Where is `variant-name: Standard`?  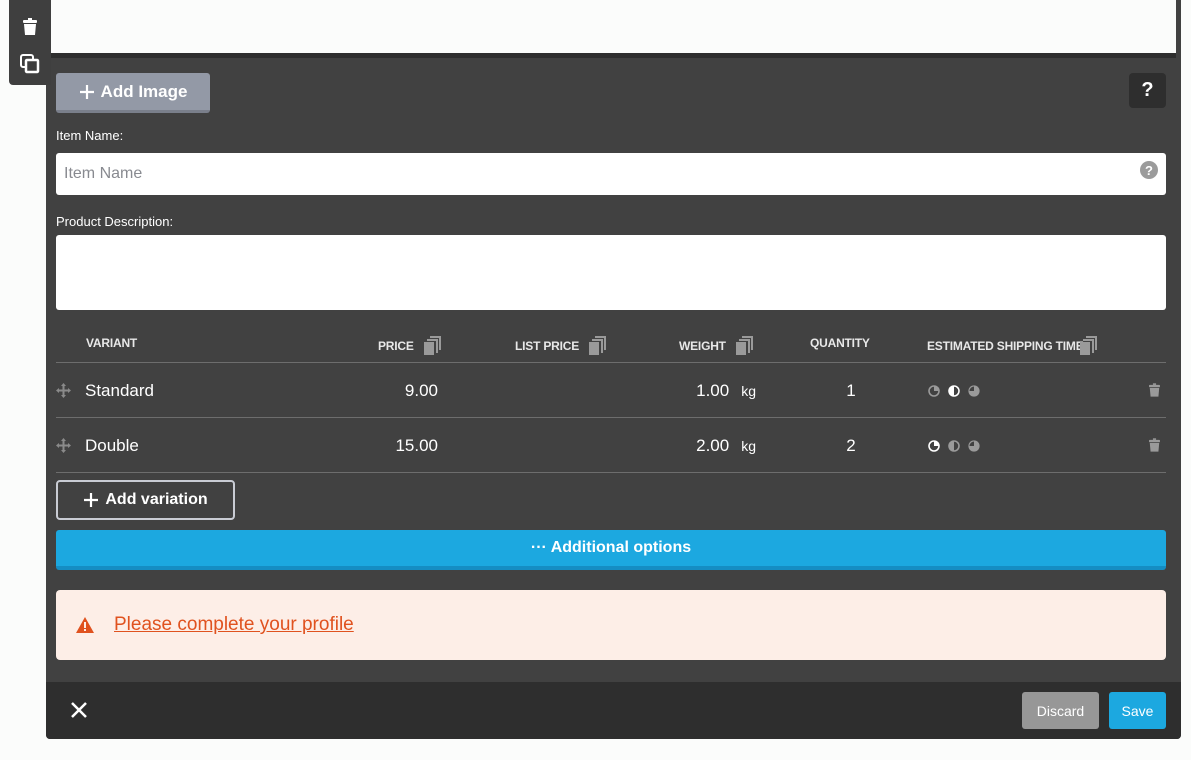 variant-name: Standard is located at coordinates (119, 390).